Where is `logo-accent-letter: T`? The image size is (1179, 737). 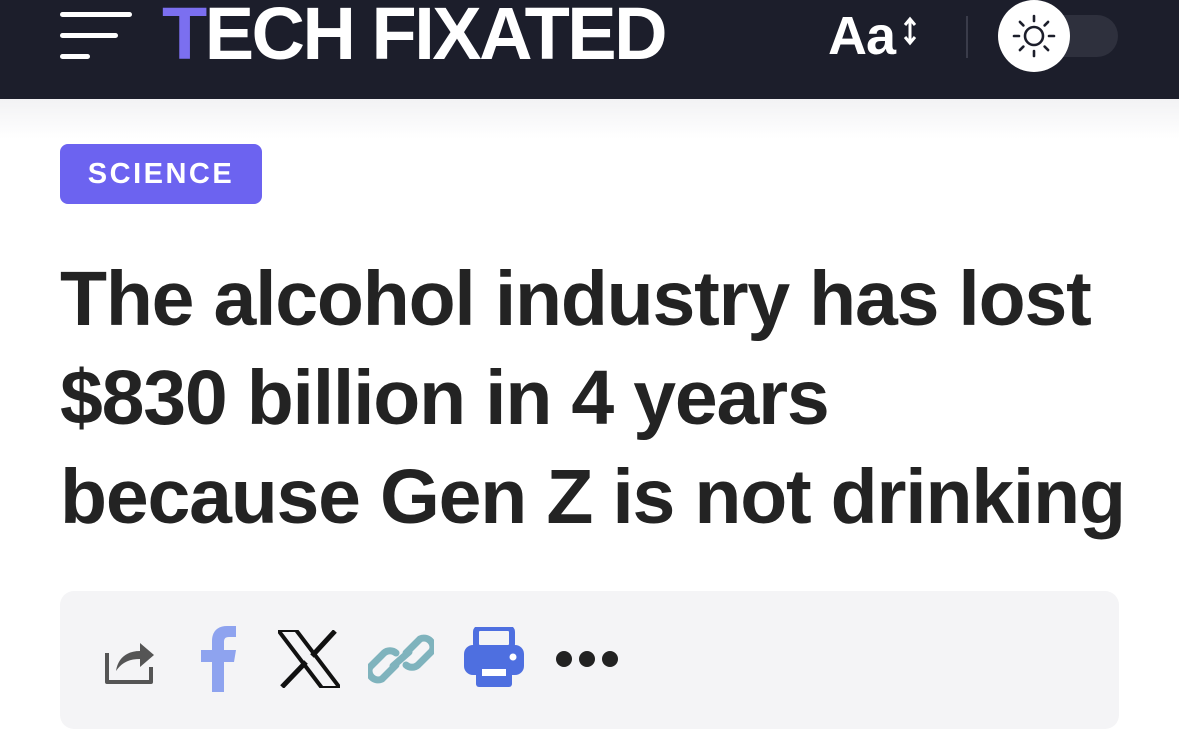 logo-accent-letter: T is located at coordinates (184, 37).